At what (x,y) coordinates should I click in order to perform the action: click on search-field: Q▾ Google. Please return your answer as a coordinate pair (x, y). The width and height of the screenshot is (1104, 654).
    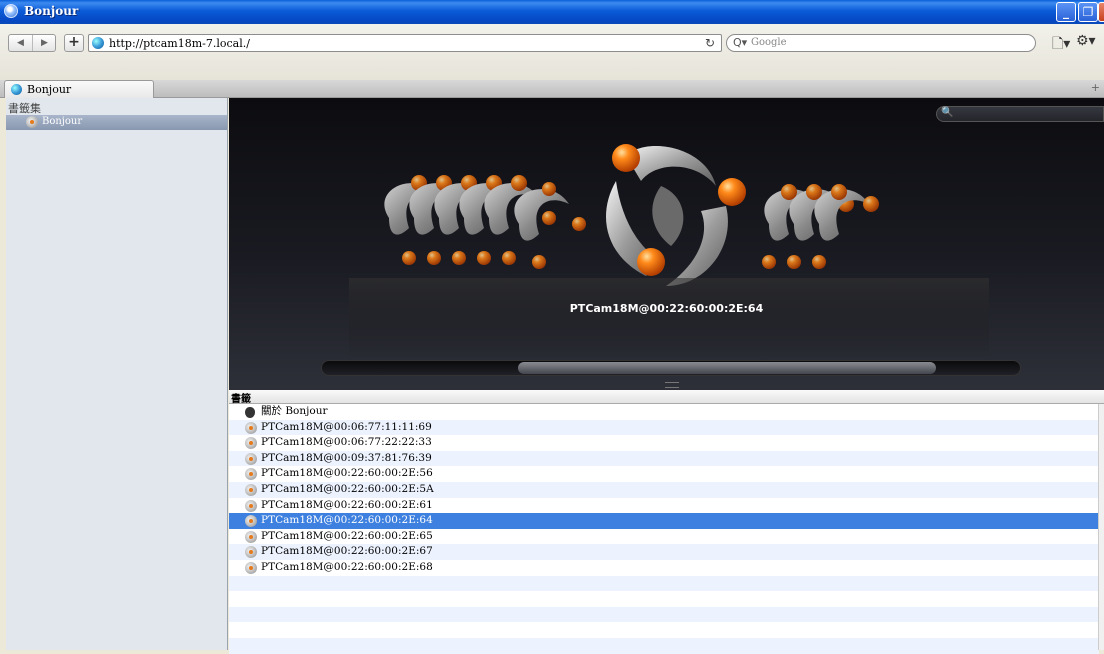
    Looking at the image, I should click on (881, 43).